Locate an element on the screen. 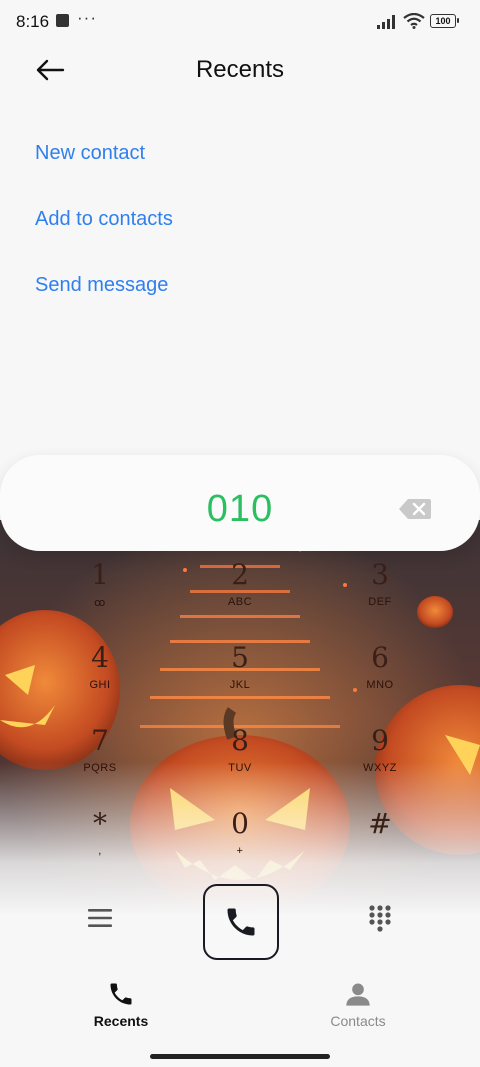 This screenshot has width=480, height=1067. call-button is located at coordinates (241, 922).